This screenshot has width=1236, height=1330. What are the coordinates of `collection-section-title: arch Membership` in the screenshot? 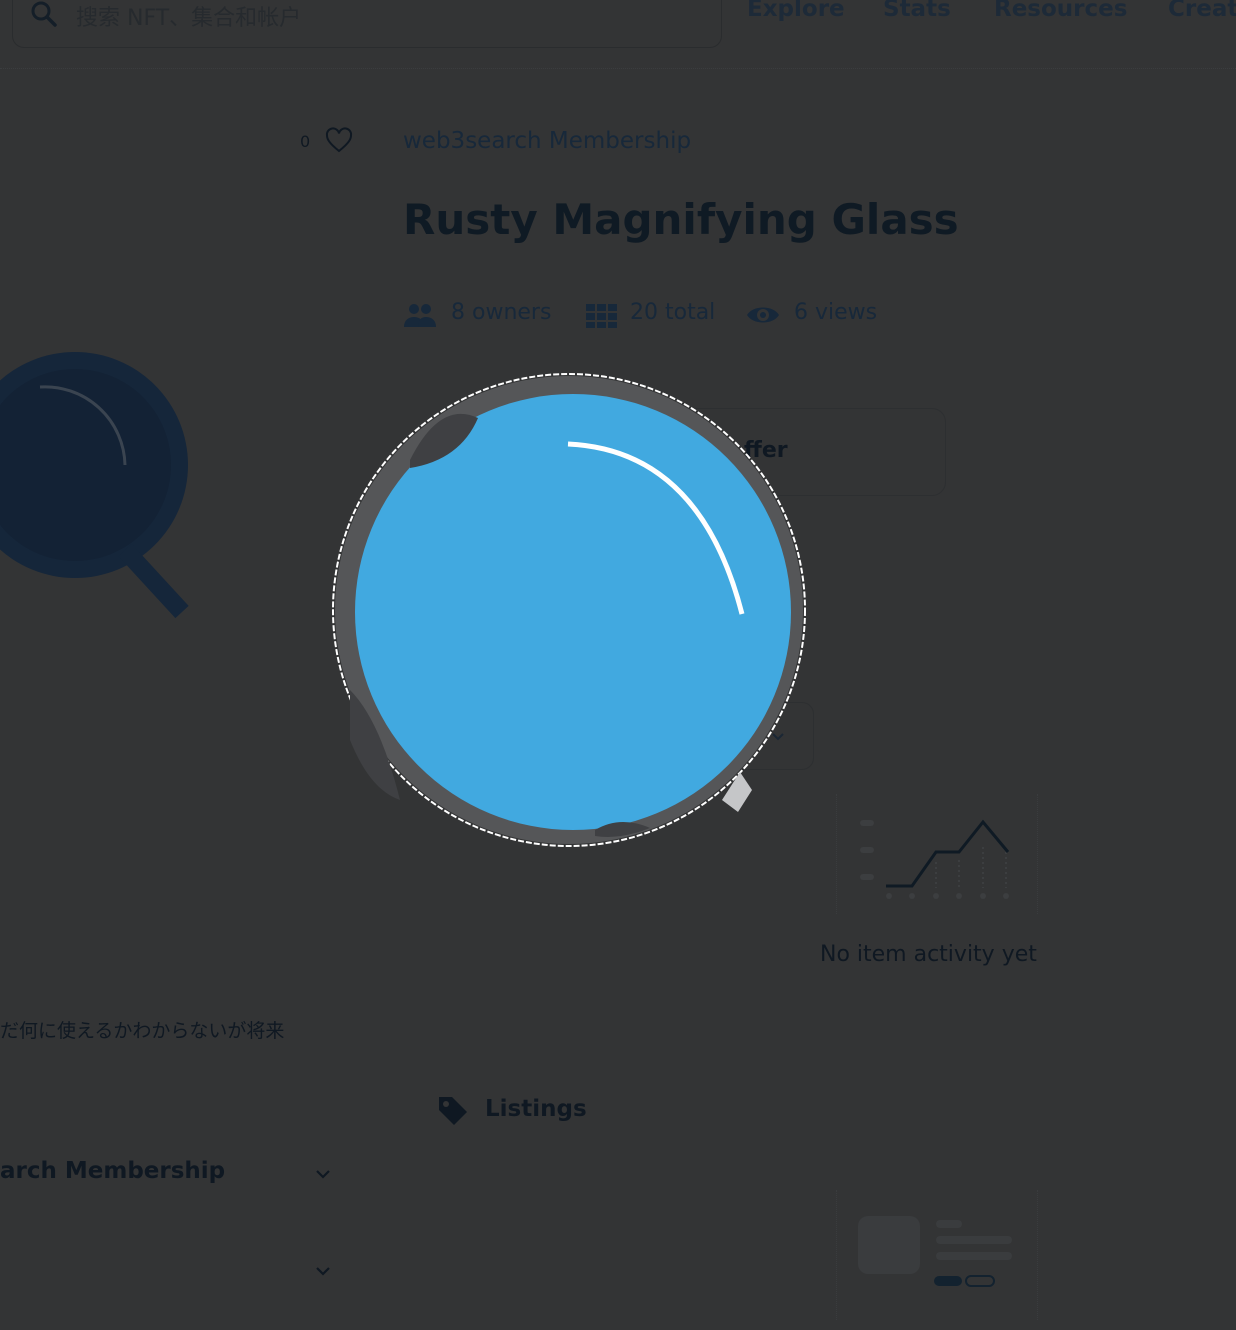 It's located at (112, 1171).